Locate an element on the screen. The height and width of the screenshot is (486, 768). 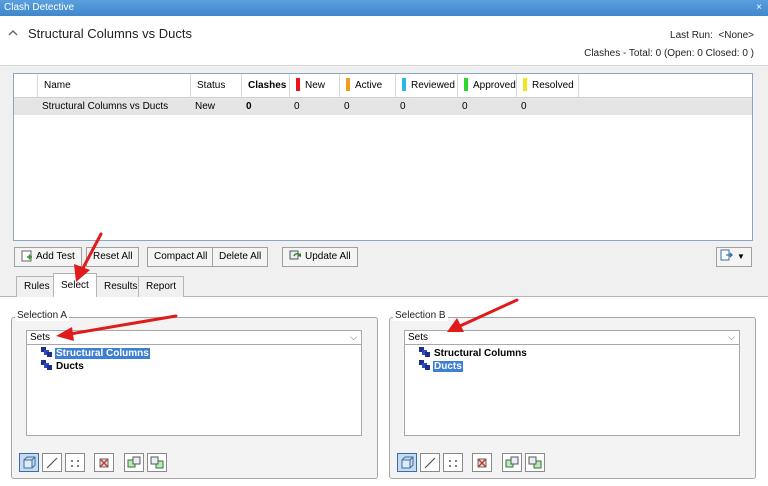
row-active: 0 is located at coordinates (347, 106).